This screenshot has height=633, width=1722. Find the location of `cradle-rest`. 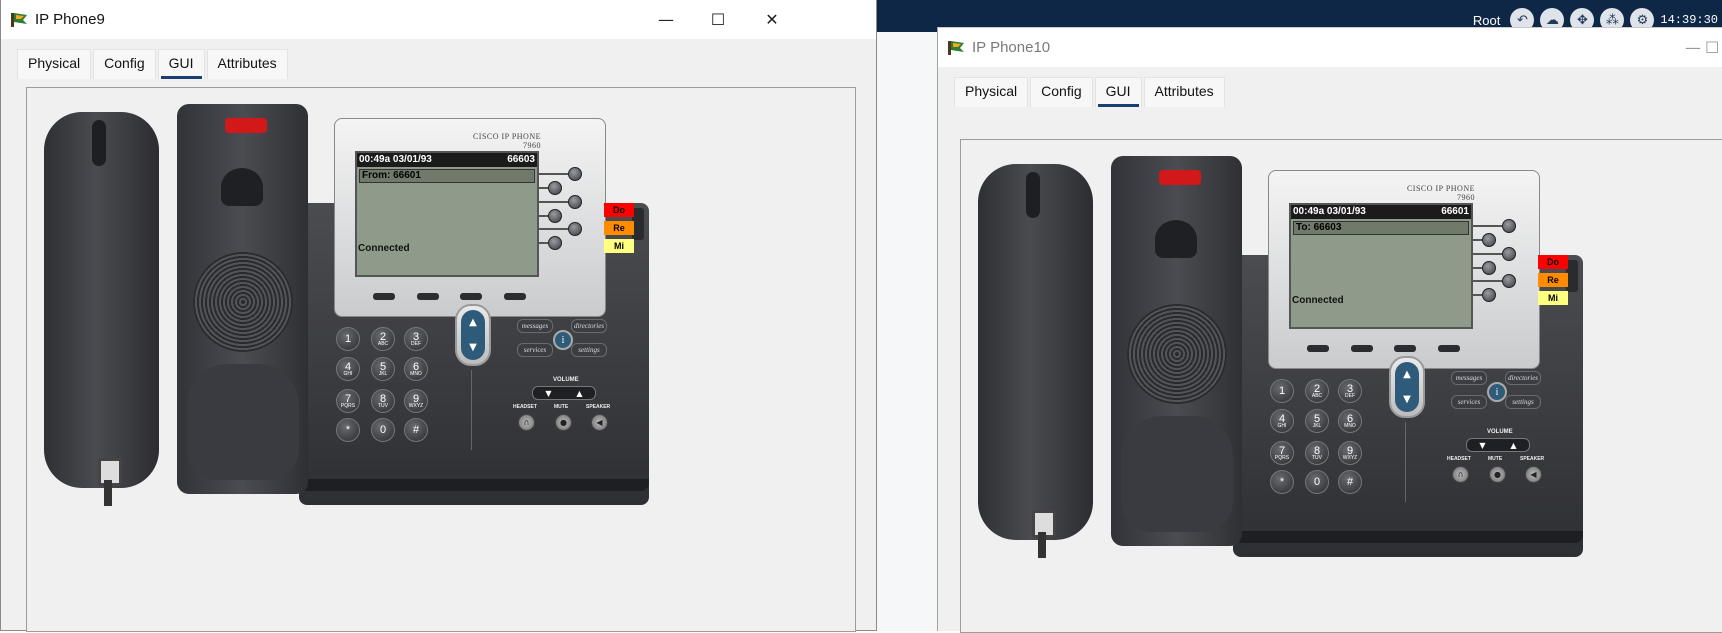

cradle-rest is located at coordinates (243, 422).